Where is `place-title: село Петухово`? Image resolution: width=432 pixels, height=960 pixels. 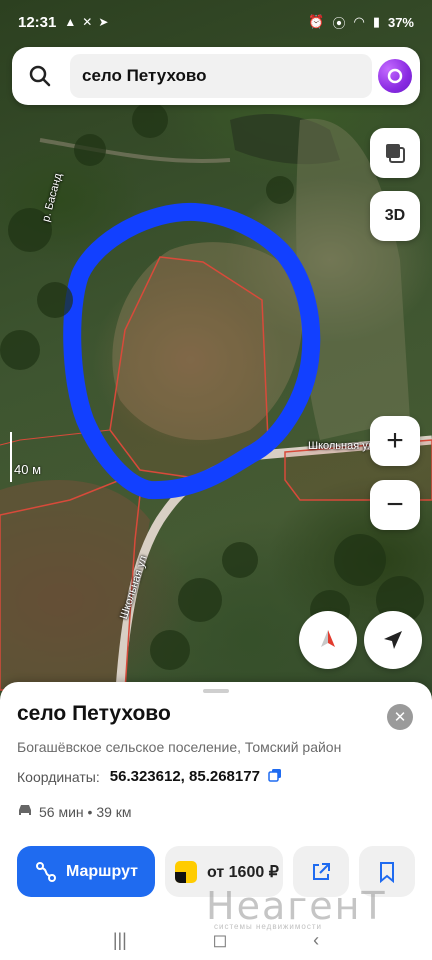 place-title: село Петухово is located at coordinates (94, 713).